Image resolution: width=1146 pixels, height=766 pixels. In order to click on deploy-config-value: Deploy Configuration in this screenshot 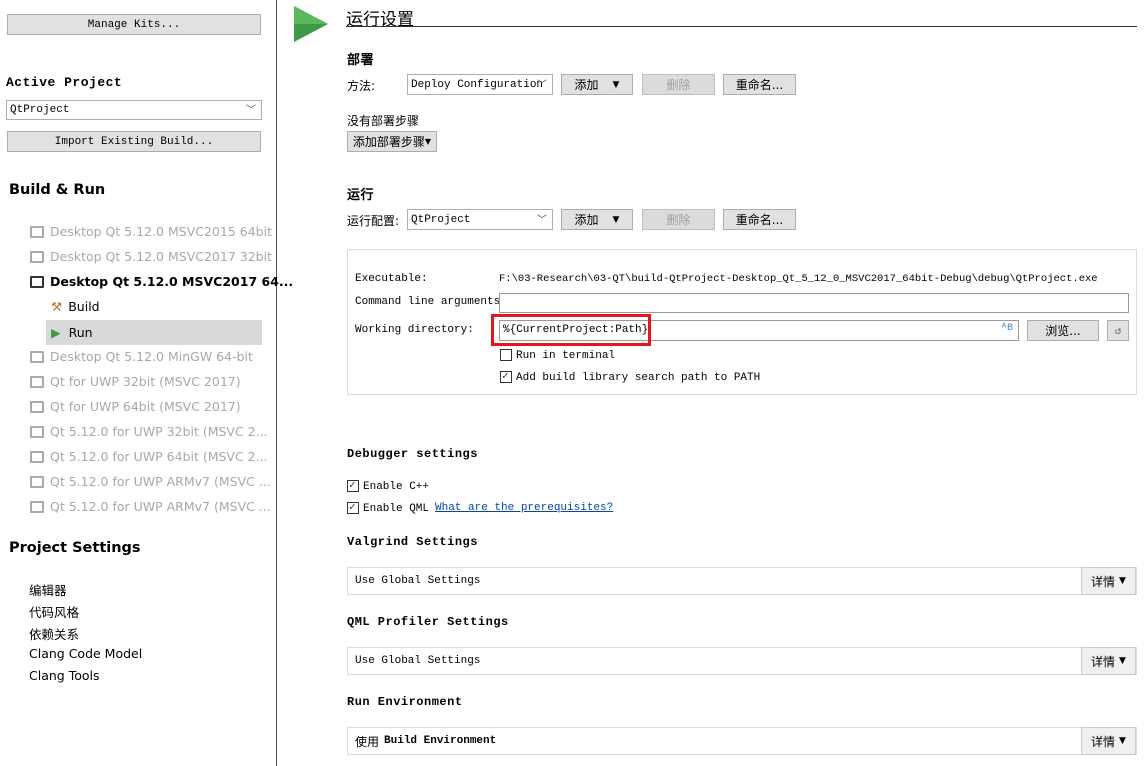, I will do `click(477, 84)`.